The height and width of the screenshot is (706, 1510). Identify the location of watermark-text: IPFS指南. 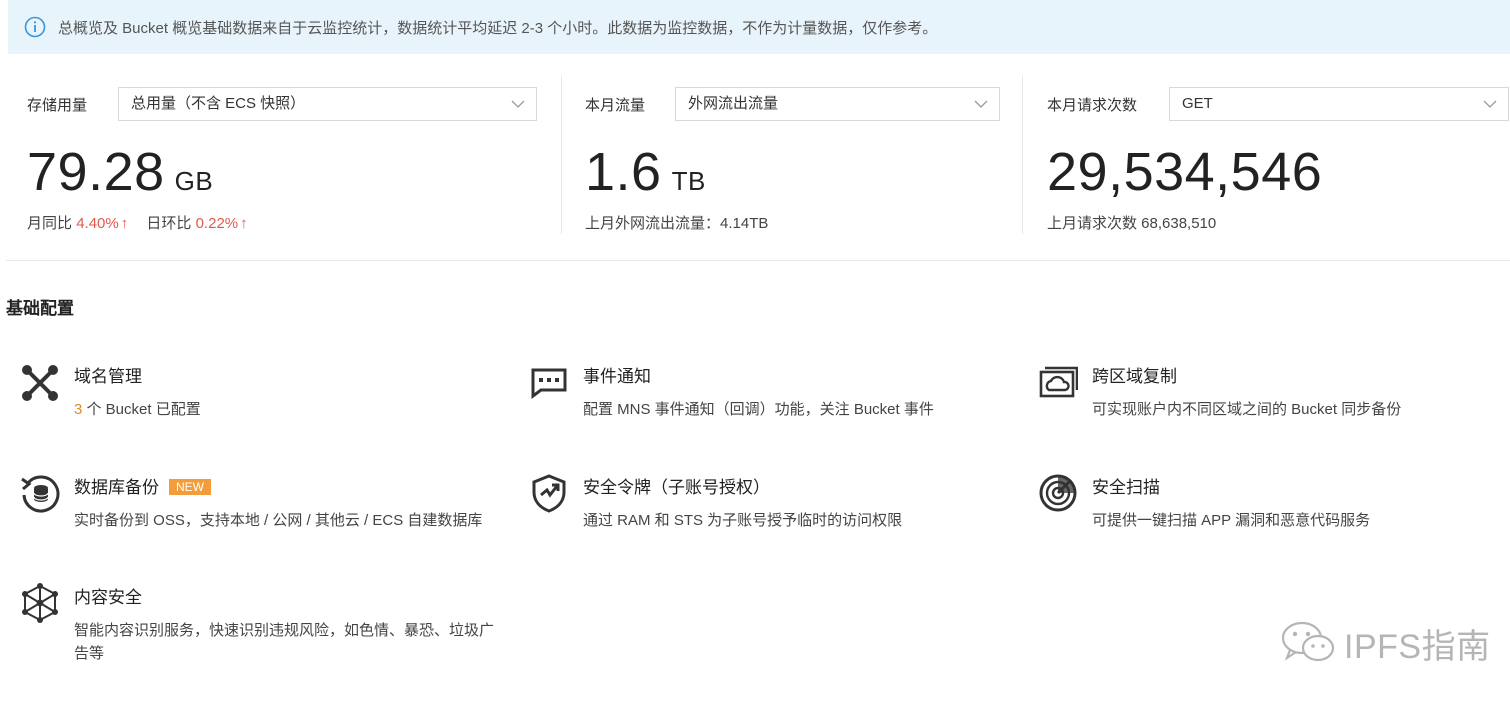
(1417, 646).